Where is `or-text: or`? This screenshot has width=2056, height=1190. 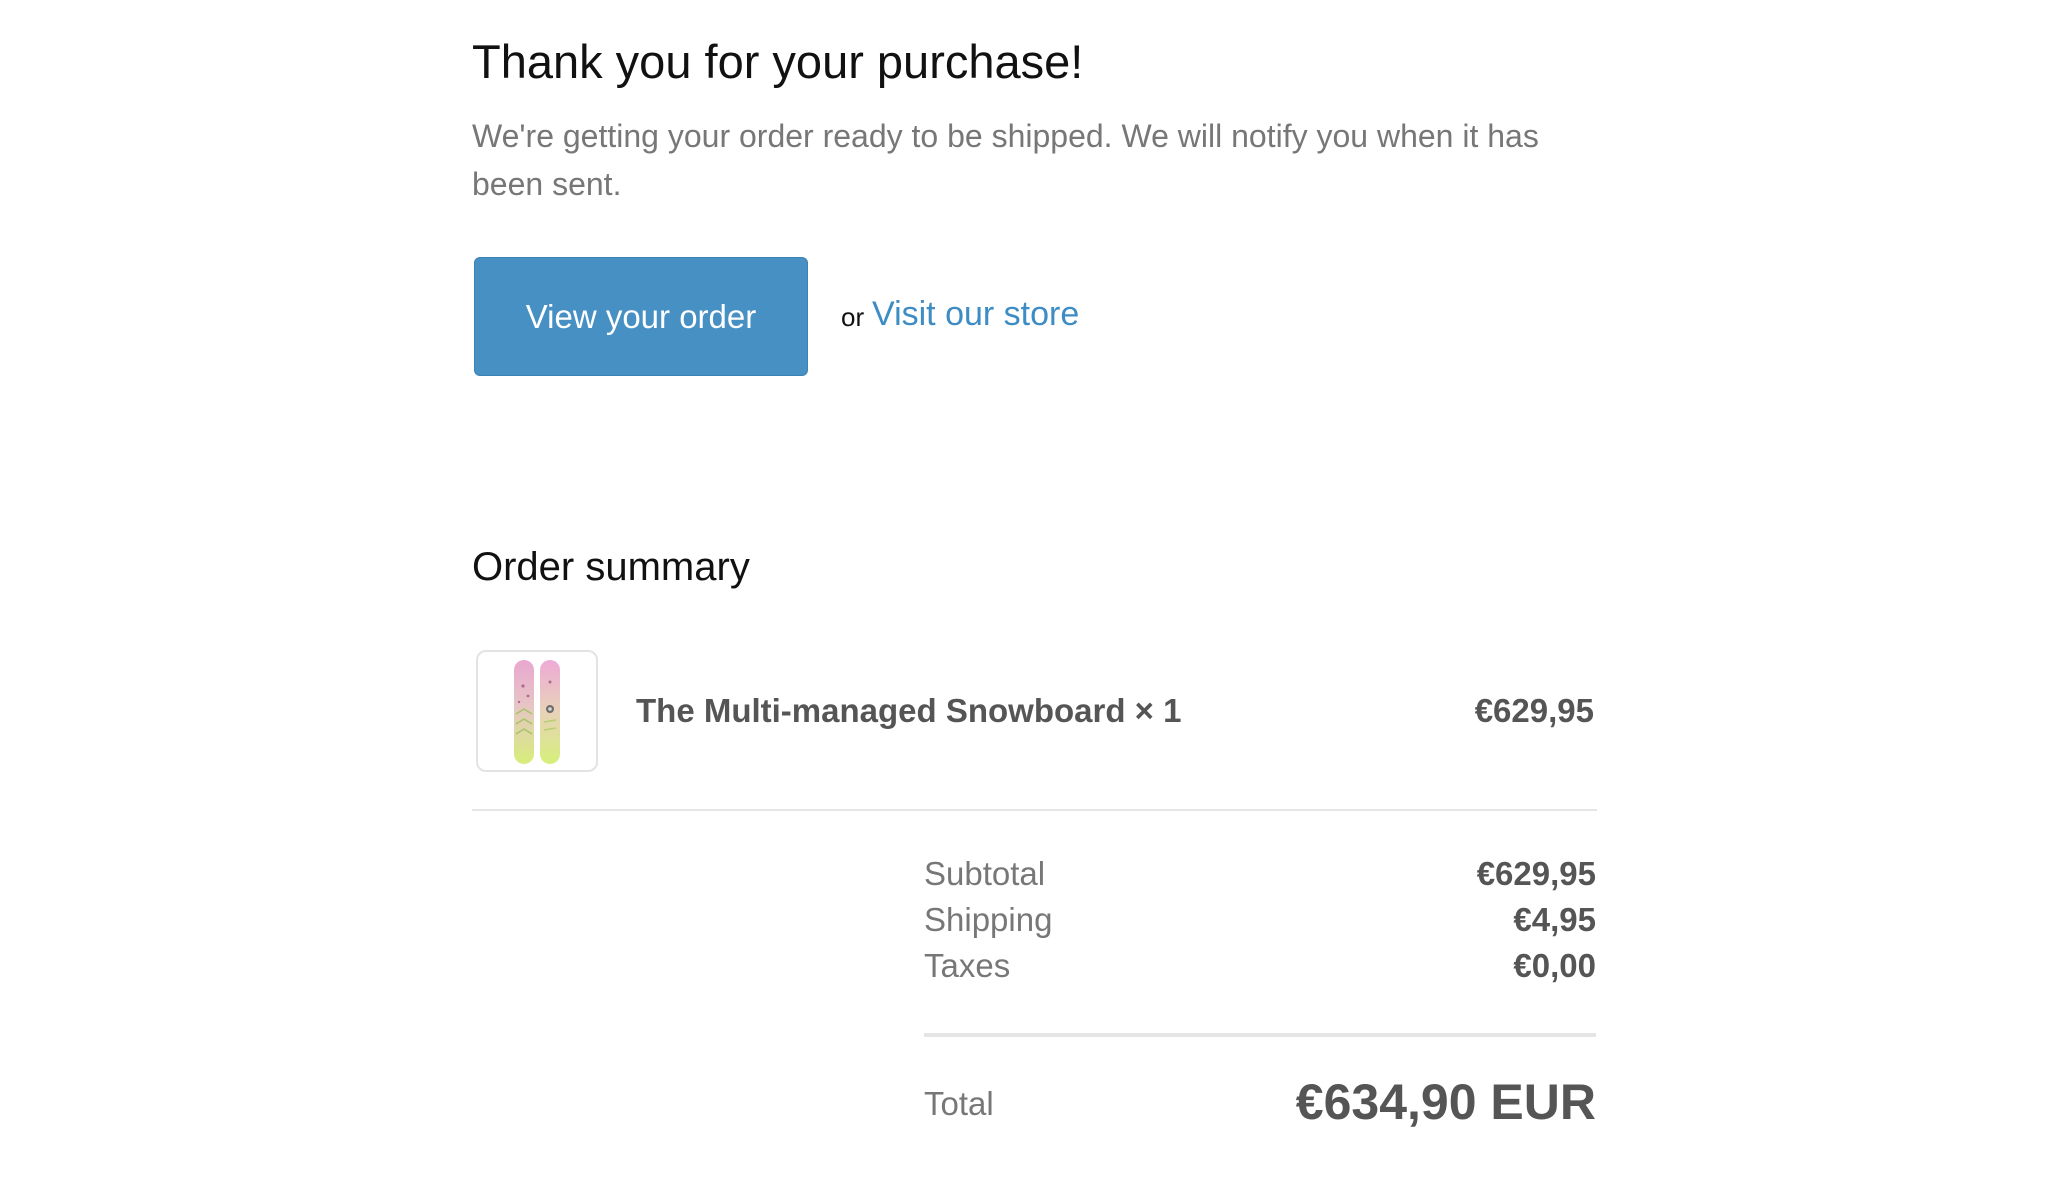
or-text: or is located at coordinates (853, 317).